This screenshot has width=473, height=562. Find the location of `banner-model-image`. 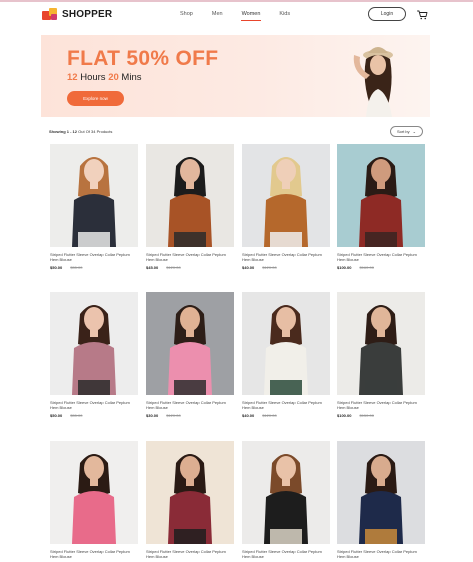

banner-model-image is located at coordinates (373, 82).